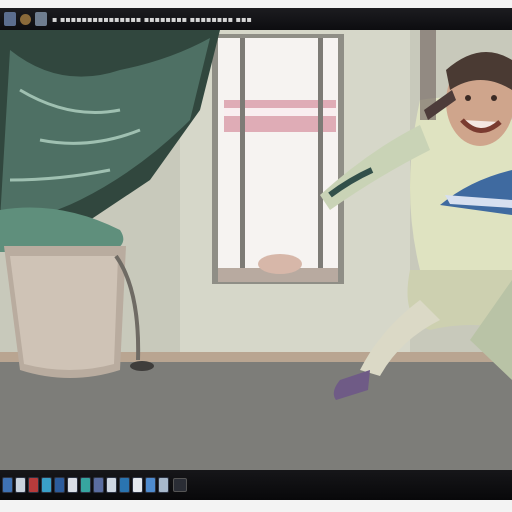  I want to click on taskbar, so click(256, 485).